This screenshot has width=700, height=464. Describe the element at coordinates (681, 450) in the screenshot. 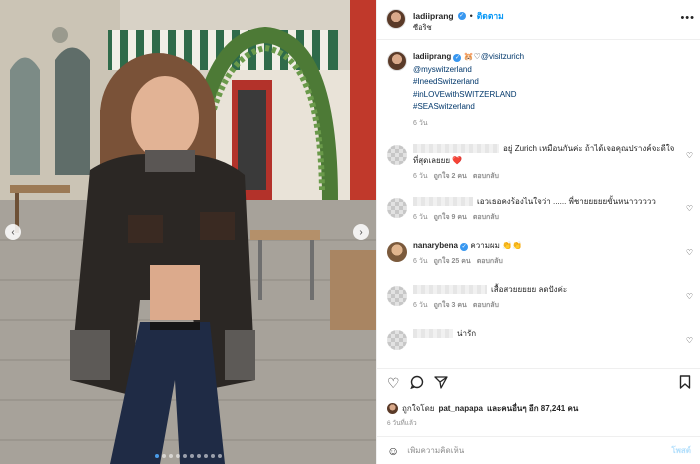

I see `post-comment-button: โพสต์` at that location.